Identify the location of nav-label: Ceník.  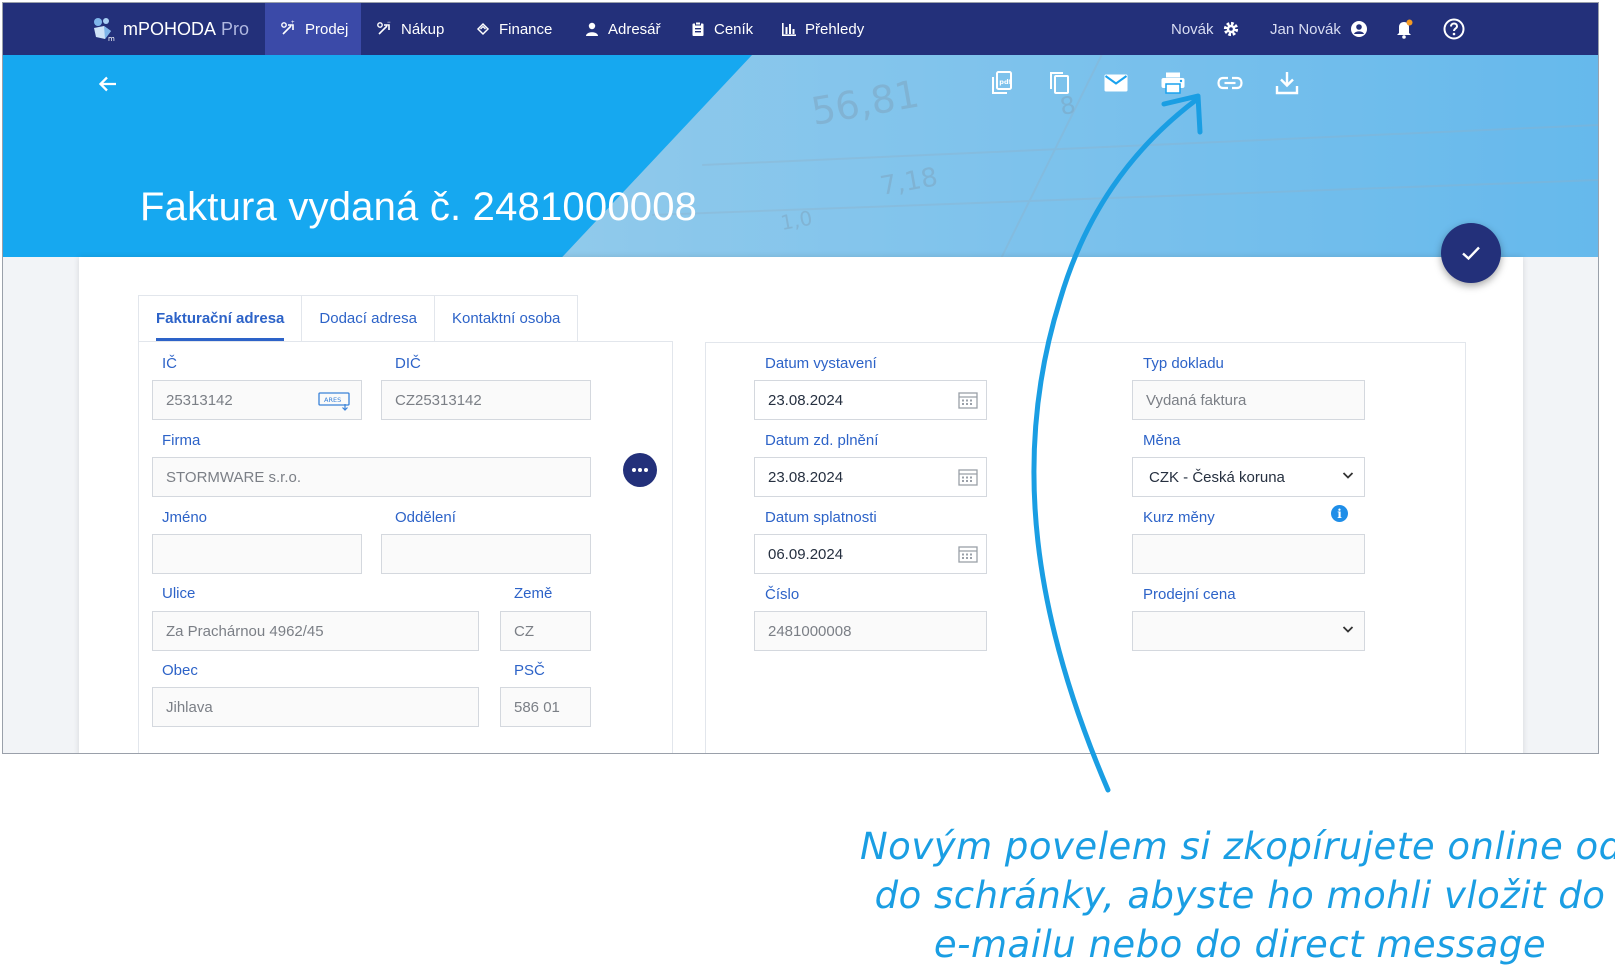
(734, 29).